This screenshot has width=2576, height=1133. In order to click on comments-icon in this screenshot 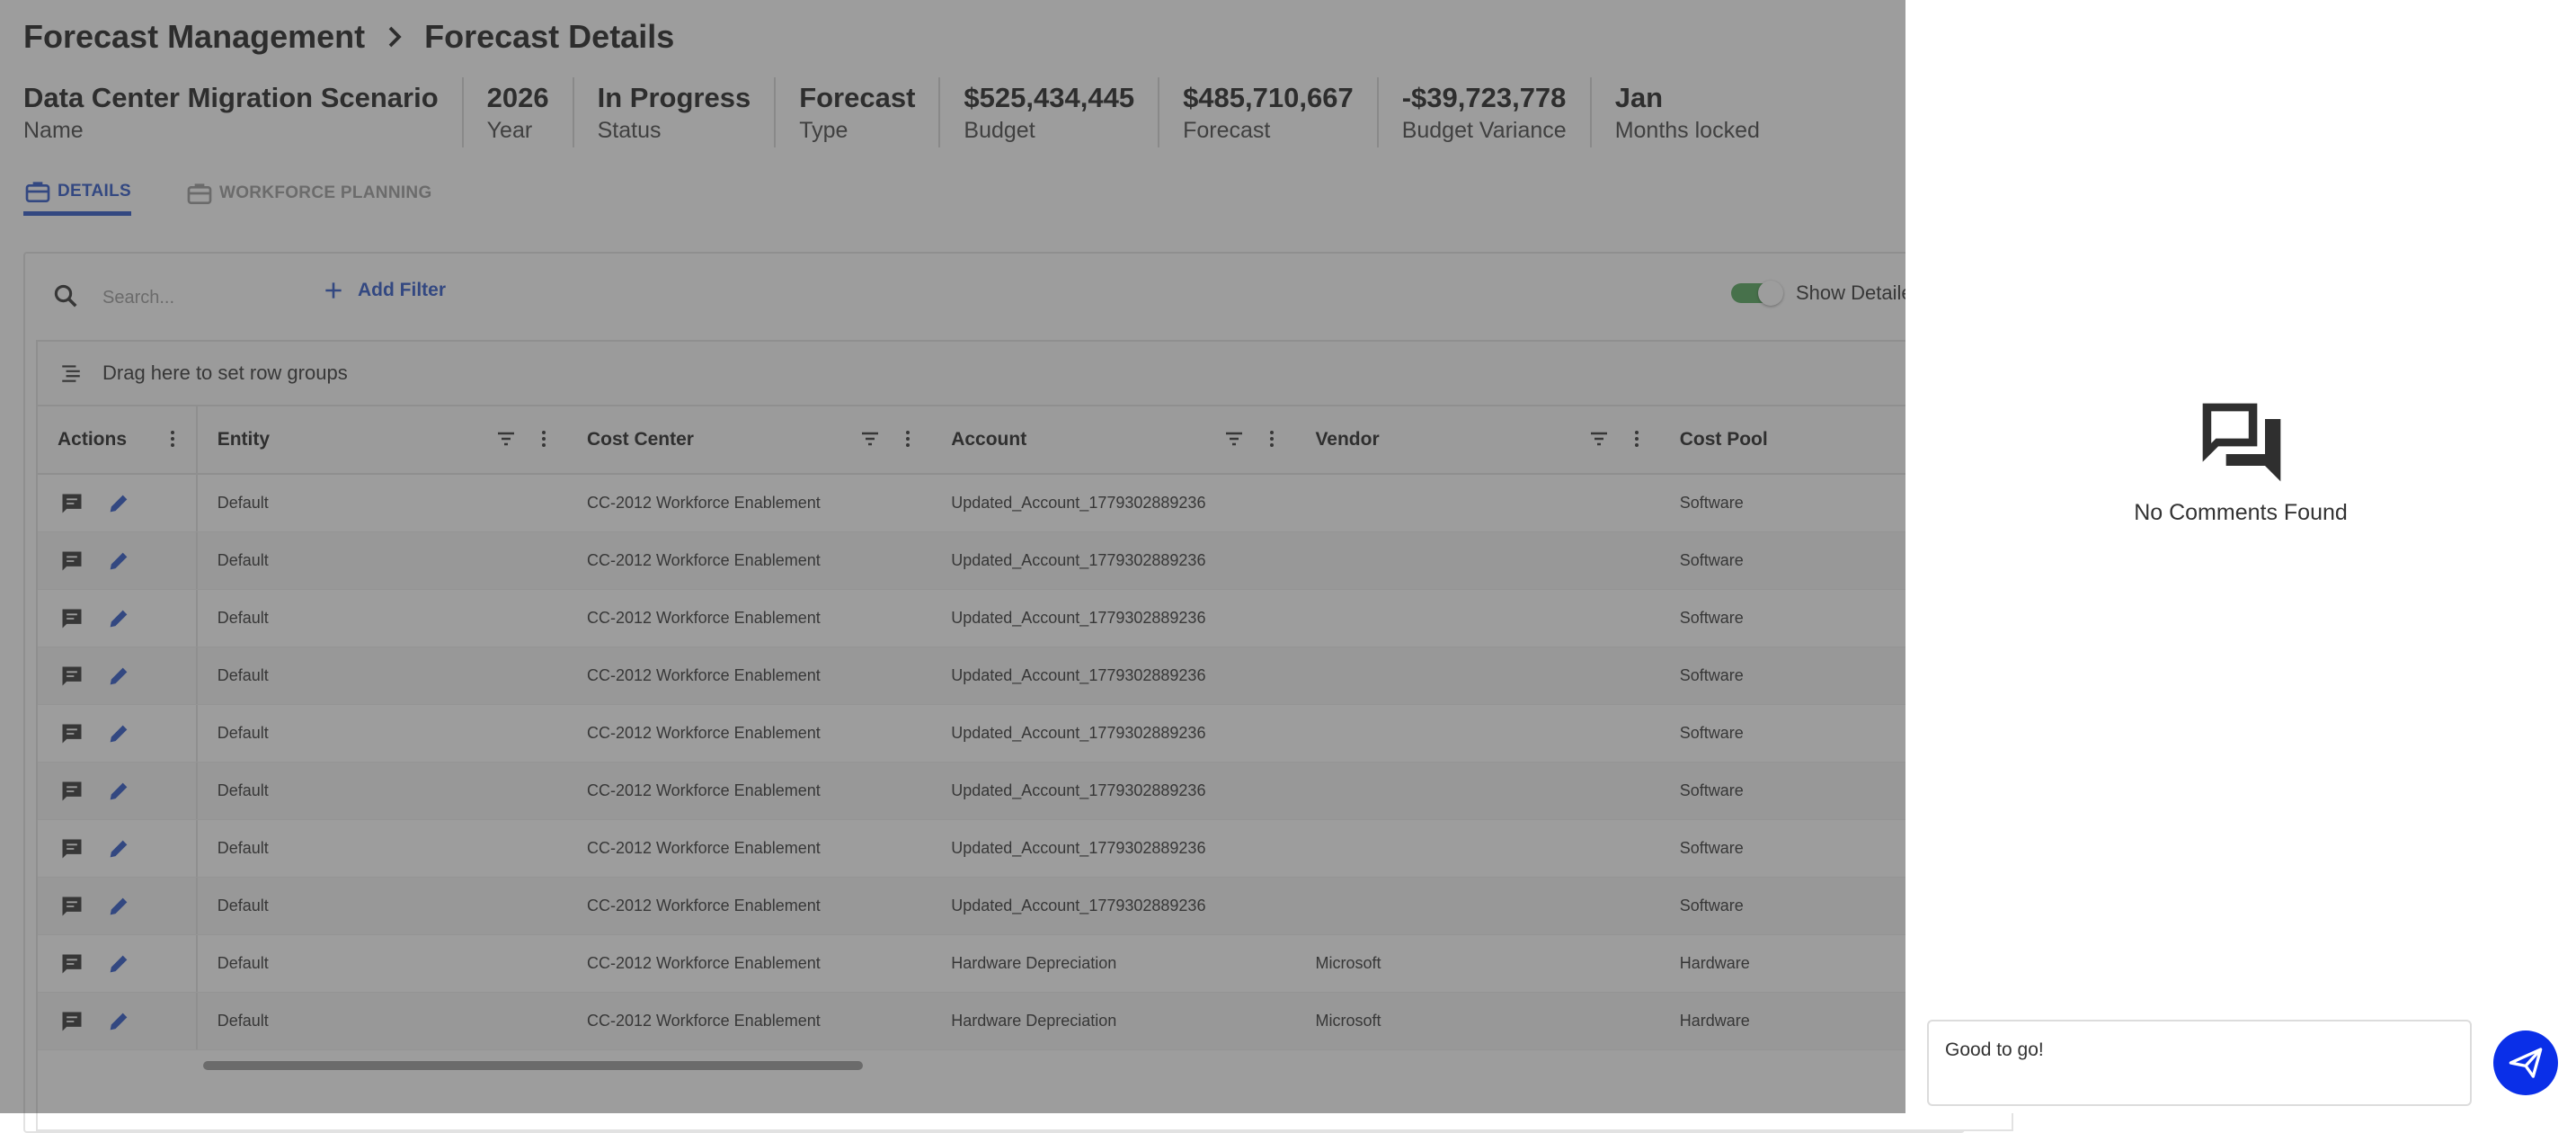, I will do `click(2241, 442)`.